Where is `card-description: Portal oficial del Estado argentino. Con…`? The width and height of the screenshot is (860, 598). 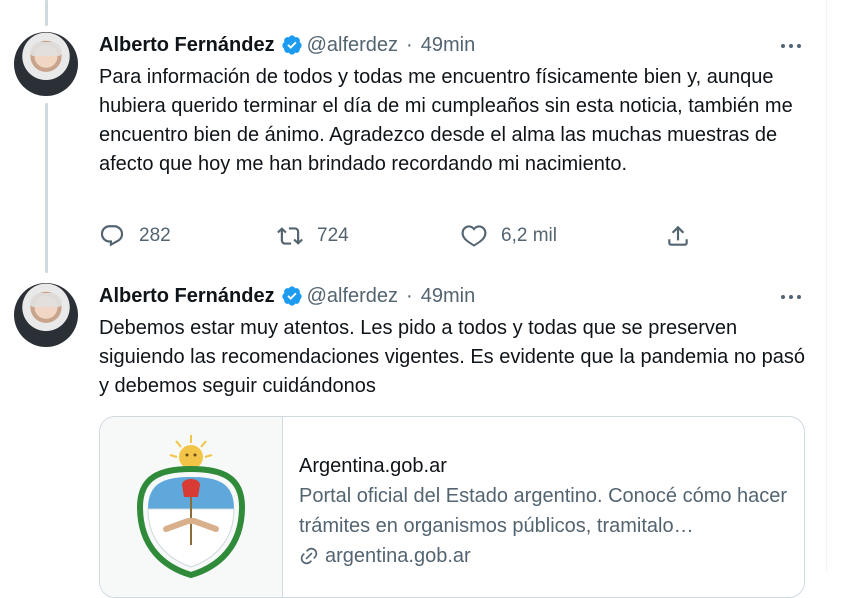 card-description: Portal oficial del Estado argentino. Con… is located at coordinates (543, 511).